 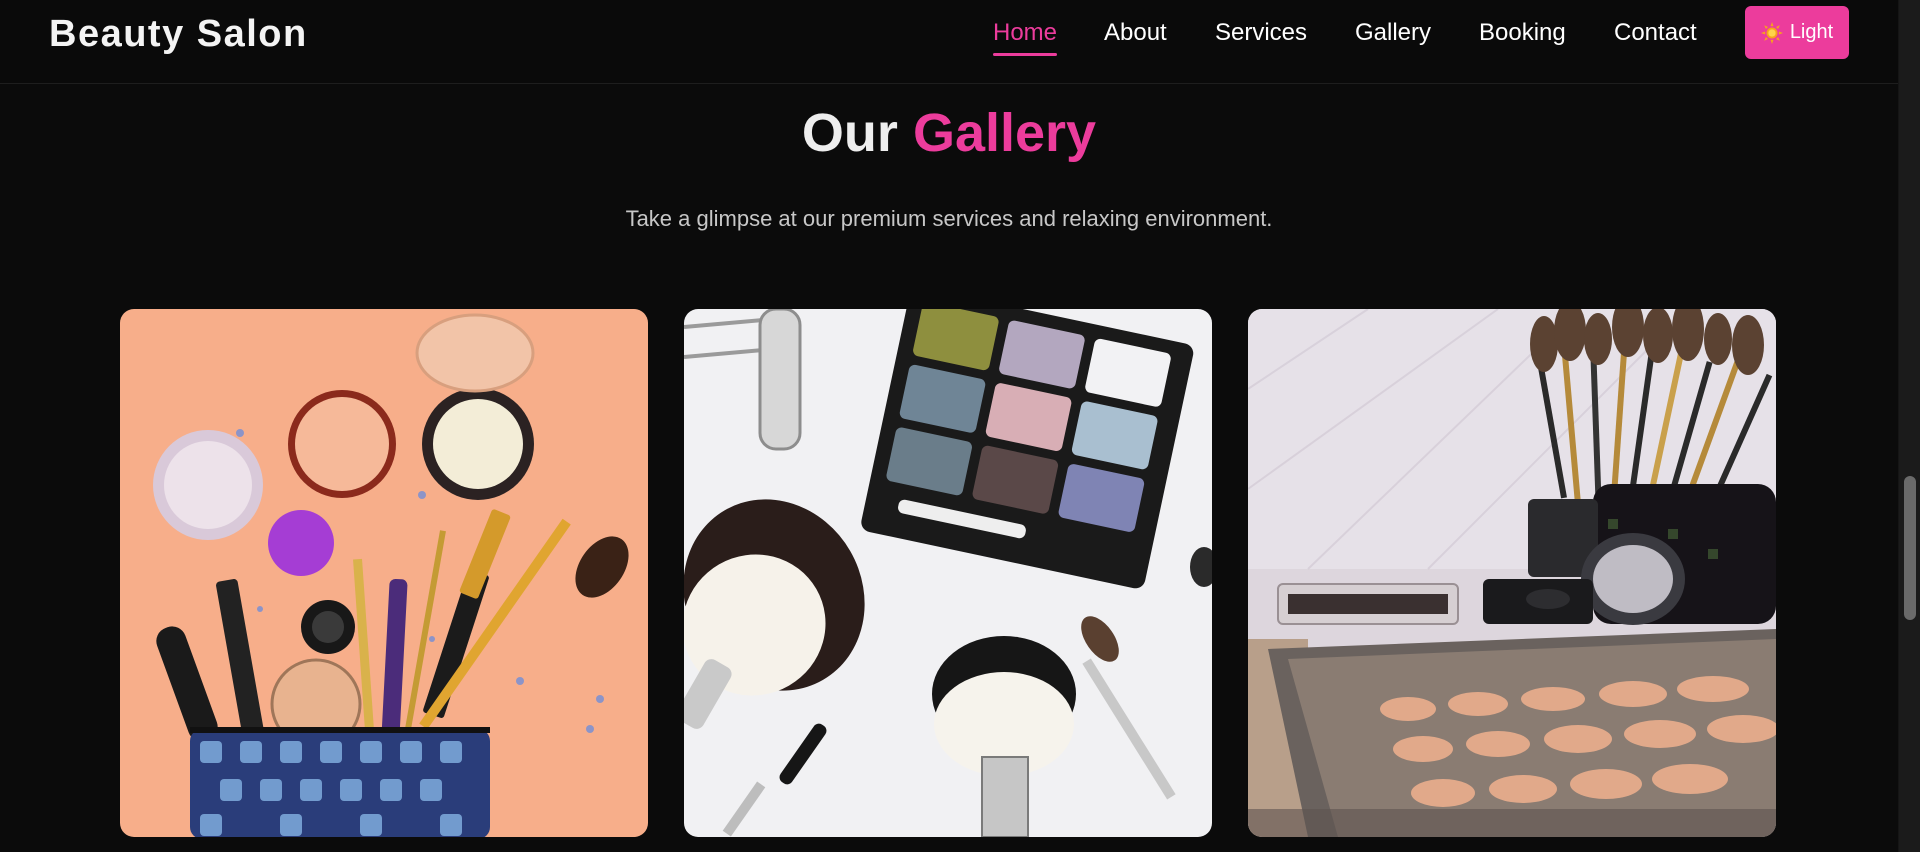 What do you see at coordinates (1025, 37) in the screenshot?
I see `nav-link-home: Home` at bounding box center [1025, 37].